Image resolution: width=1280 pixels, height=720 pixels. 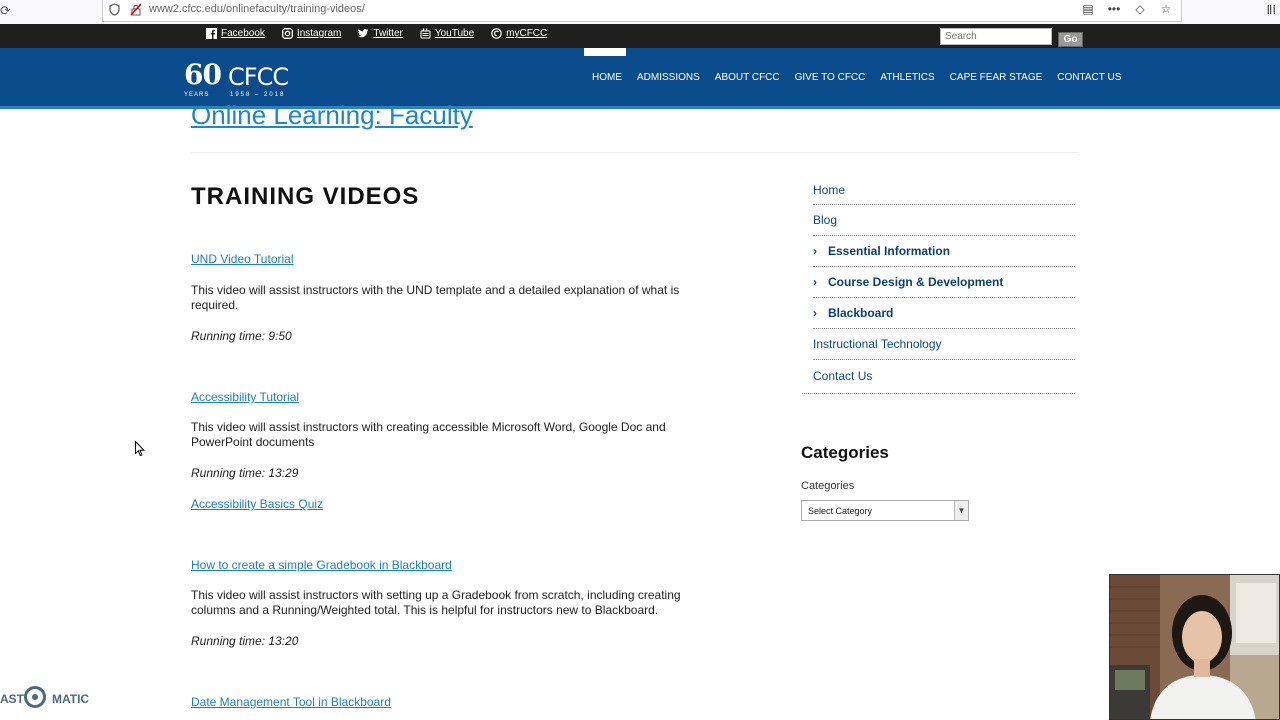 What do you see at coordinates (1070, 39) in the screenshot?
I see `search-go-button: Go` at bounding box center [1070, 39].